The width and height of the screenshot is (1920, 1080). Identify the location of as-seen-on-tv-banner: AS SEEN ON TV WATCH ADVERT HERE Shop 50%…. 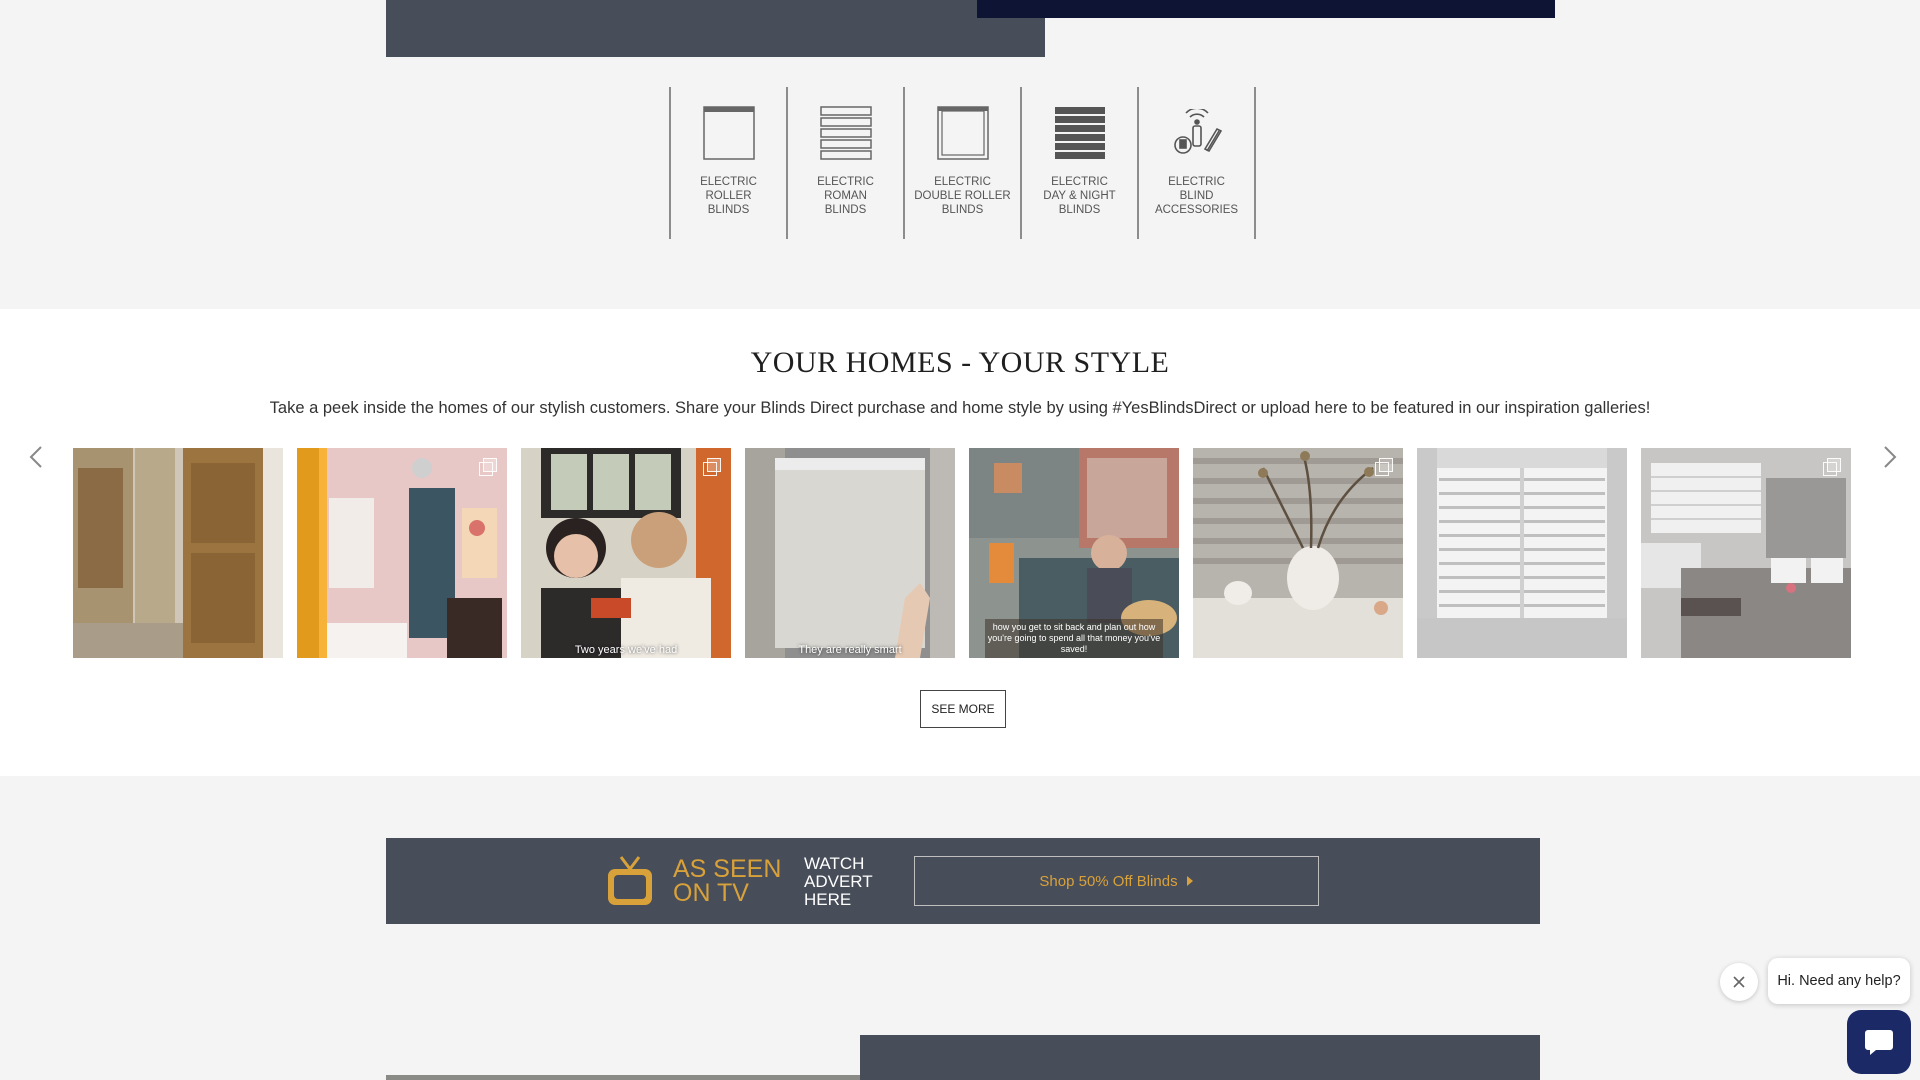
(963, 881).